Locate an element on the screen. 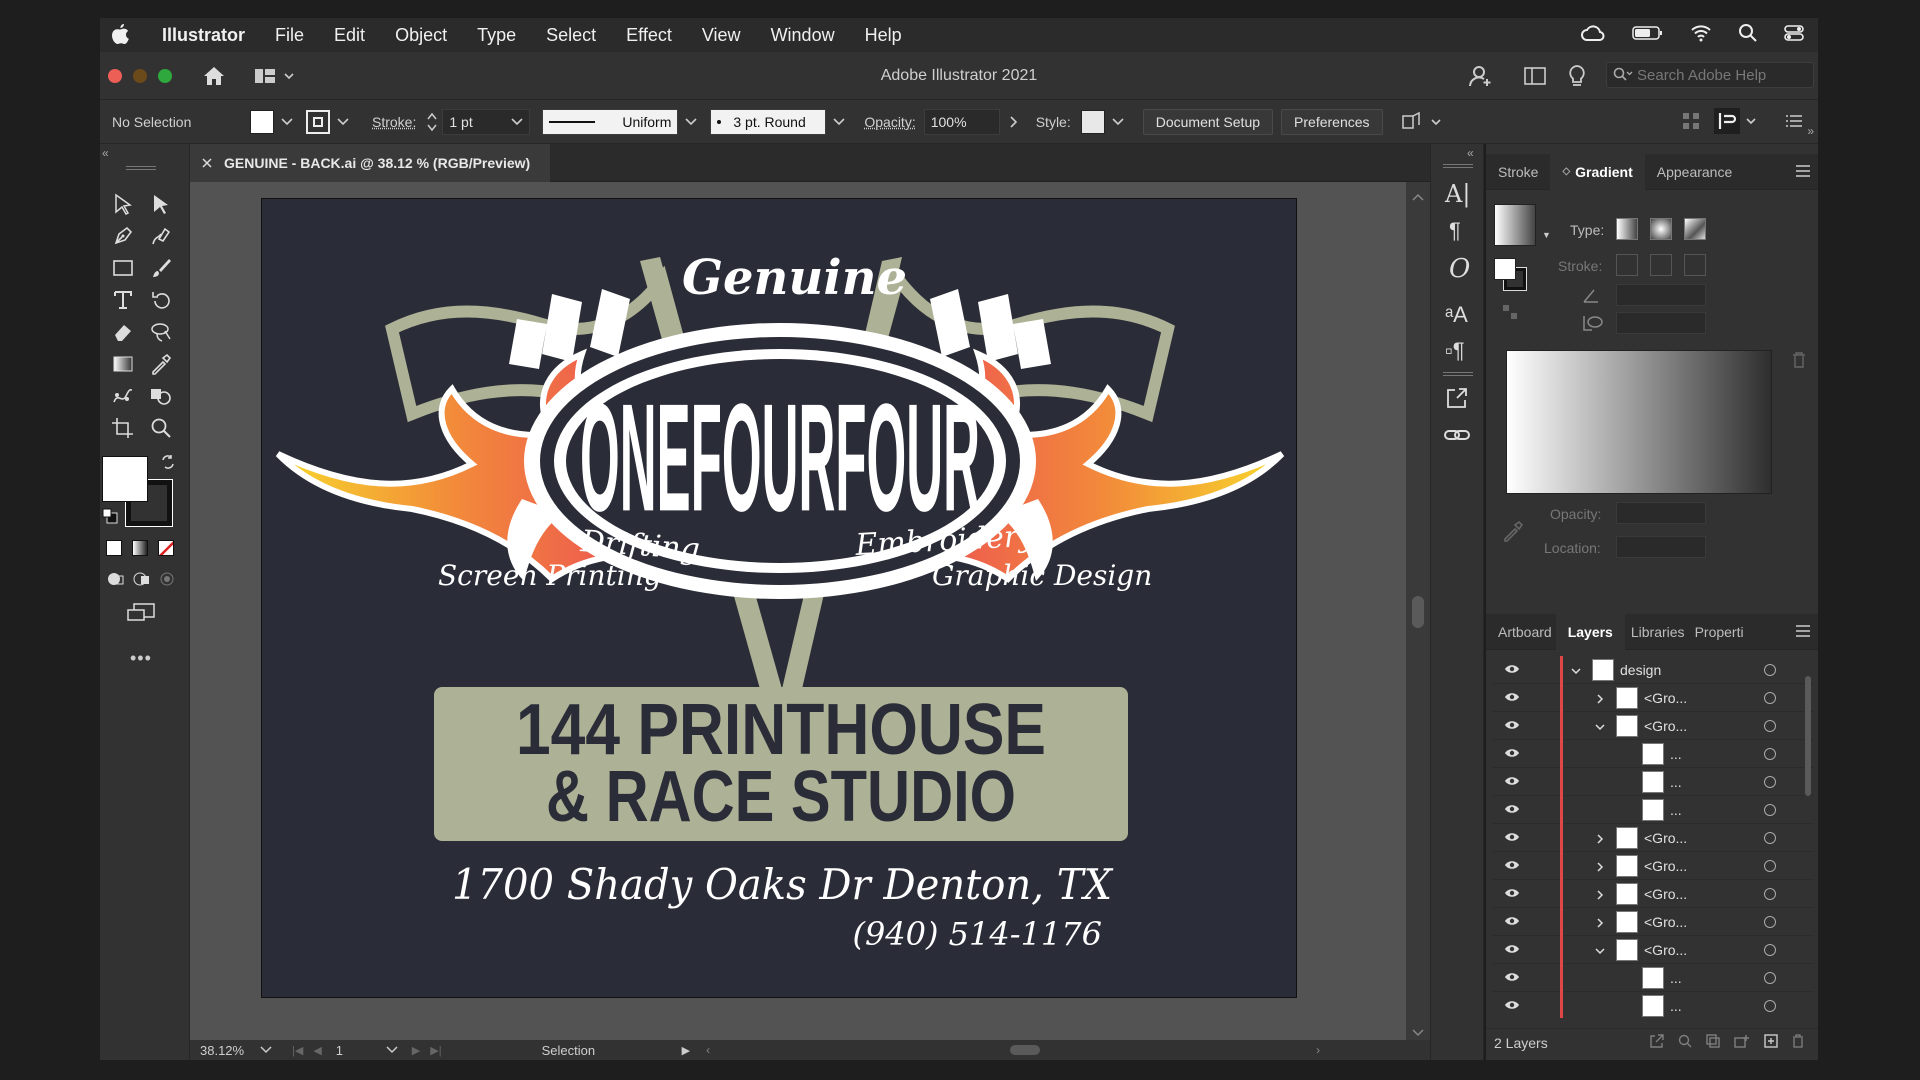 The height and width of the screenshot is (1080, 1920). gradient-preview-swatch is located at coordinates (1515, 225).